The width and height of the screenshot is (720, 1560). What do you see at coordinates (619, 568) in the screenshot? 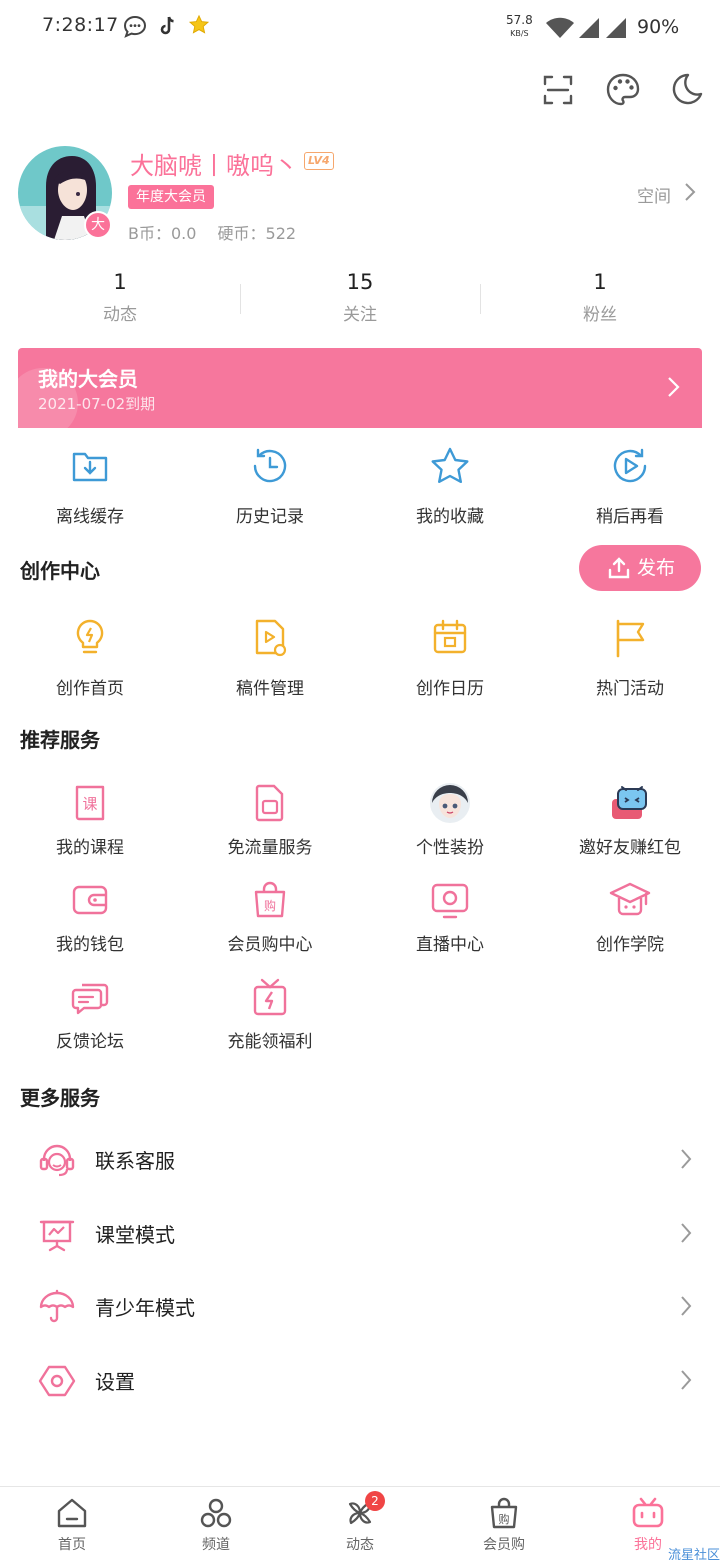
I see `upload-icon` at bounding box center [619, 568].